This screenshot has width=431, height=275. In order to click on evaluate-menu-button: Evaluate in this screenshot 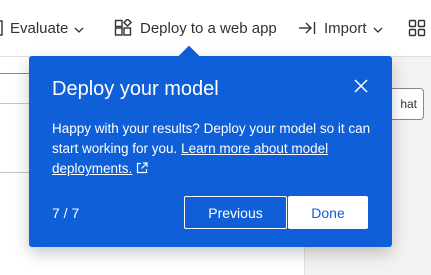, I will do `click(42, 28)`.